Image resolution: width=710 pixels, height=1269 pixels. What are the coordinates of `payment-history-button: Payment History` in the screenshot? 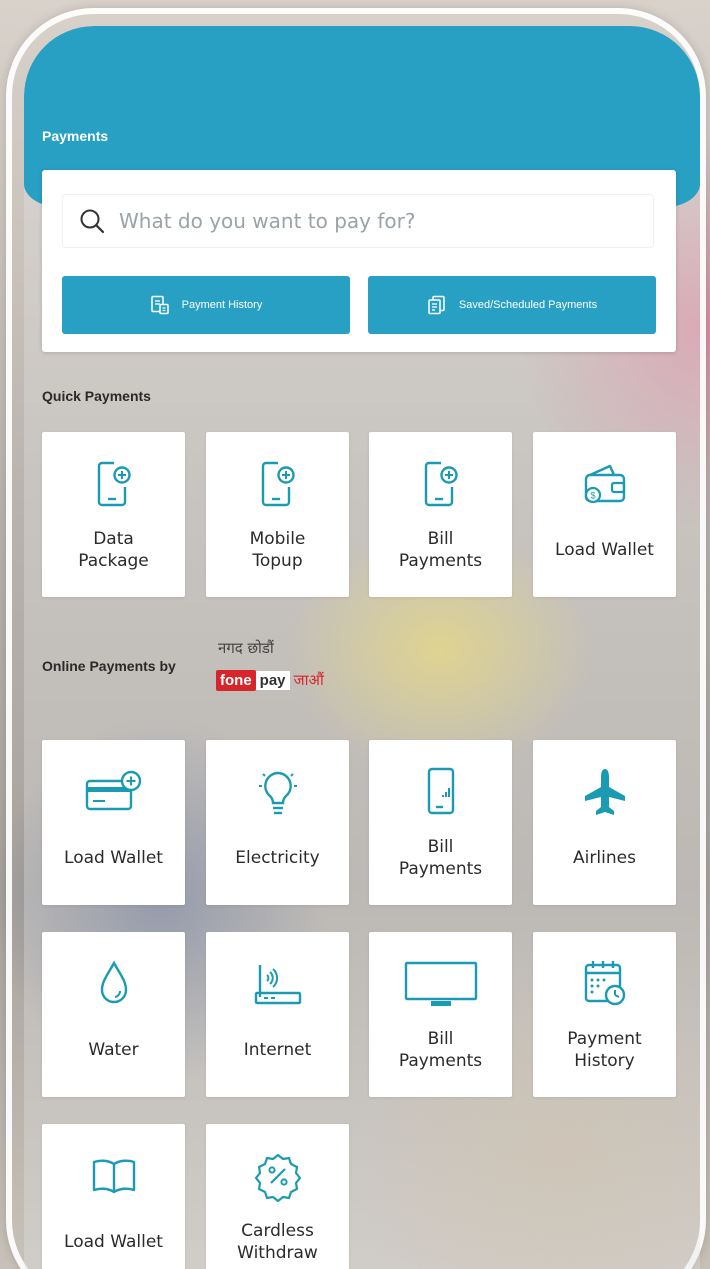 It's located at (206, 305).